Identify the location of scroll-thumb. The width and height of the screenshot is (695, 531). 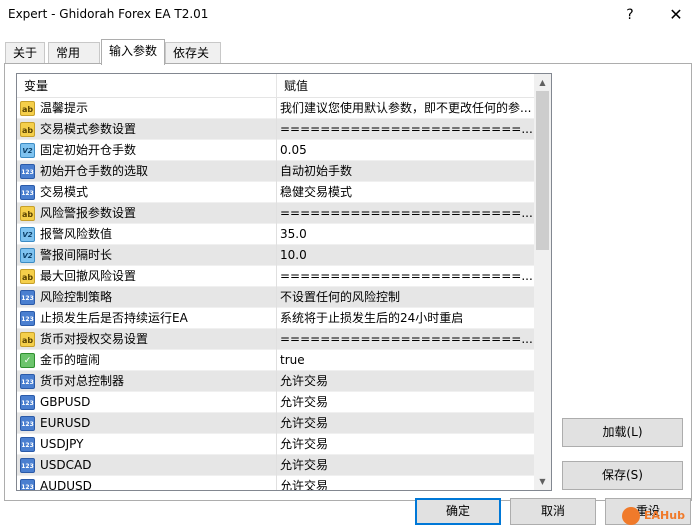
(542, 170).